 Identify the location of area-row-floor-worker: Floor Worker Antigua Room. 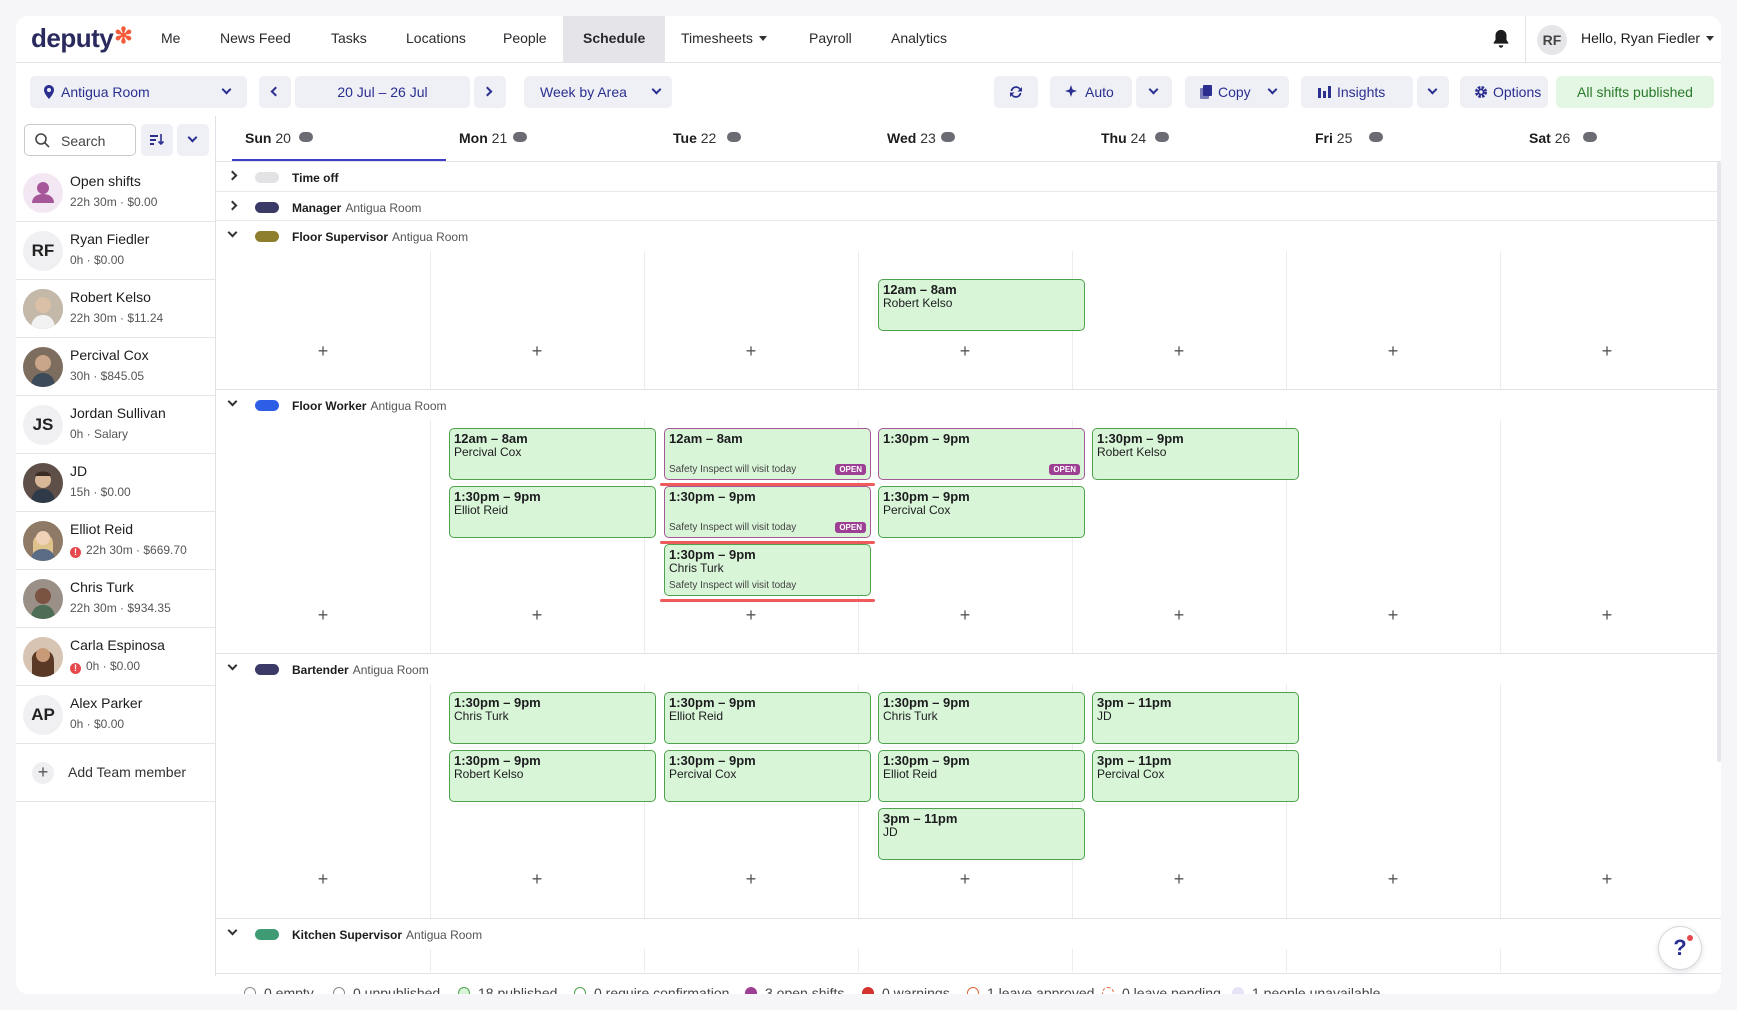
(968, 405).